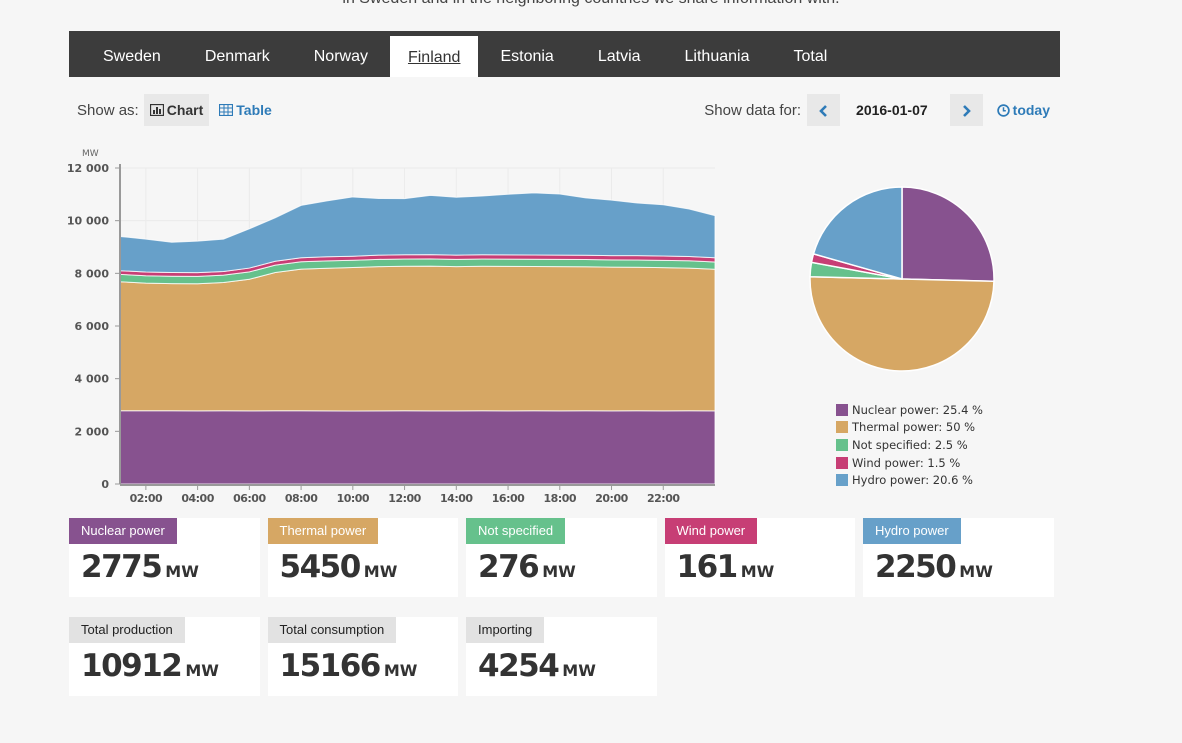 Image resolution: width=1182 pixels, height=743 pixels. Describe the element at coordinates (404, 498) in the screenshot. I see `x-tick-label: 12:00` at that location.